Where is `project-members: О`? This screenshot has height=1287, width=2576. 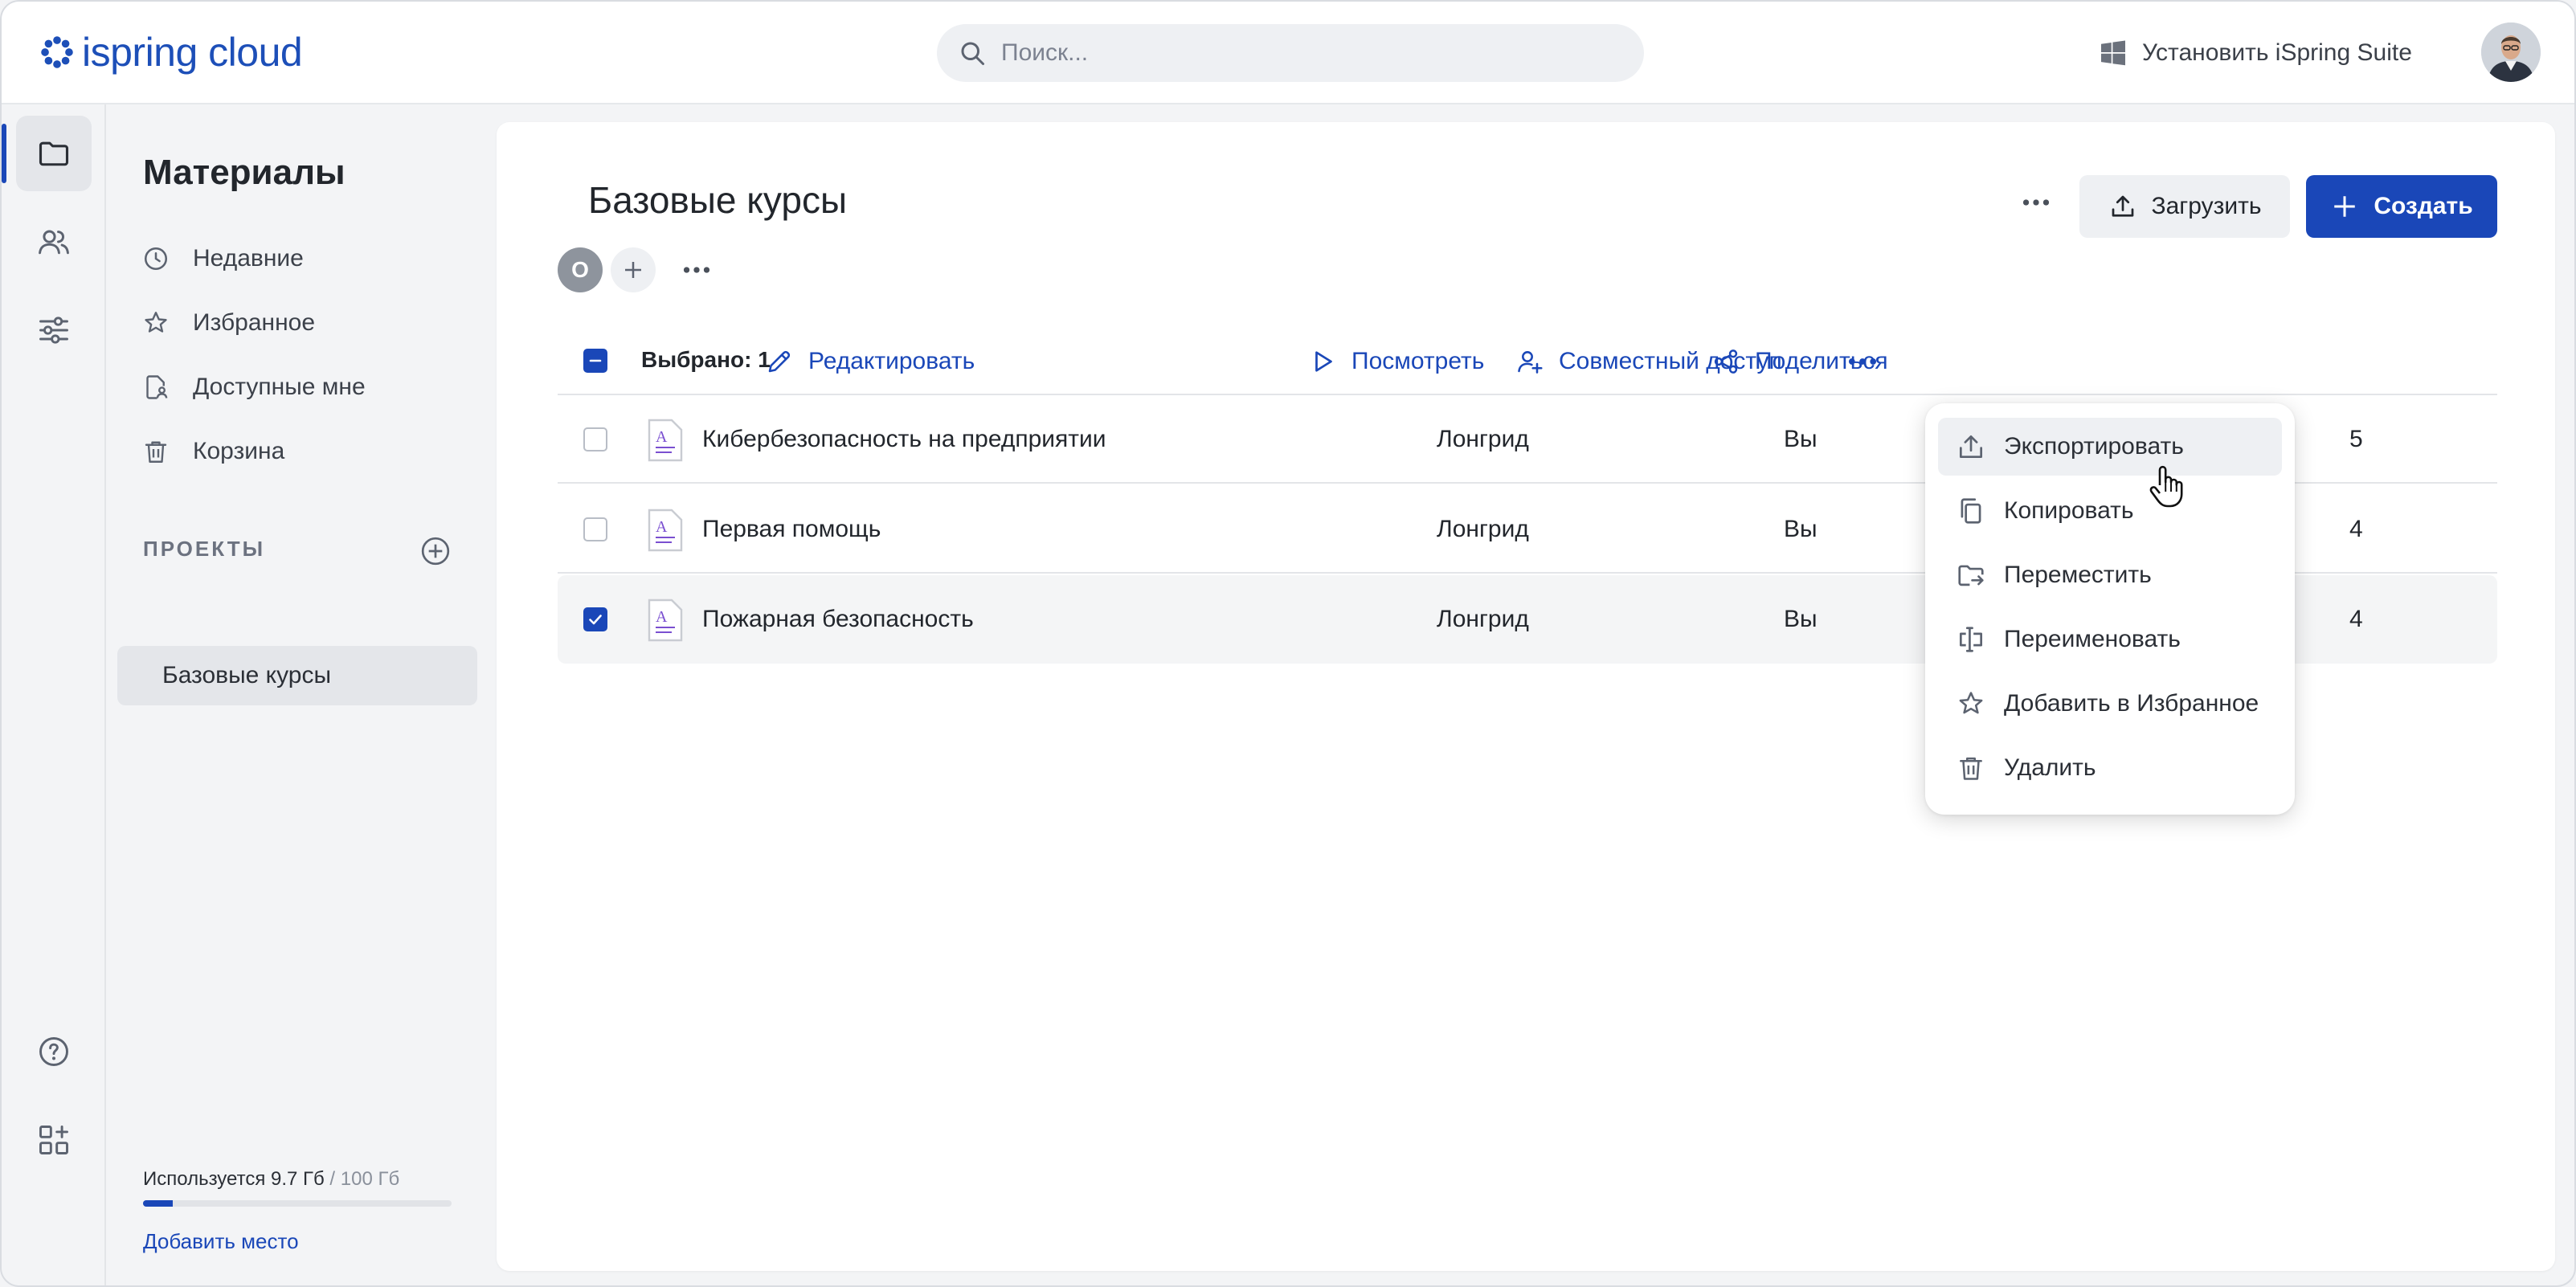 project-members: О is located at coordinates (638, 269).